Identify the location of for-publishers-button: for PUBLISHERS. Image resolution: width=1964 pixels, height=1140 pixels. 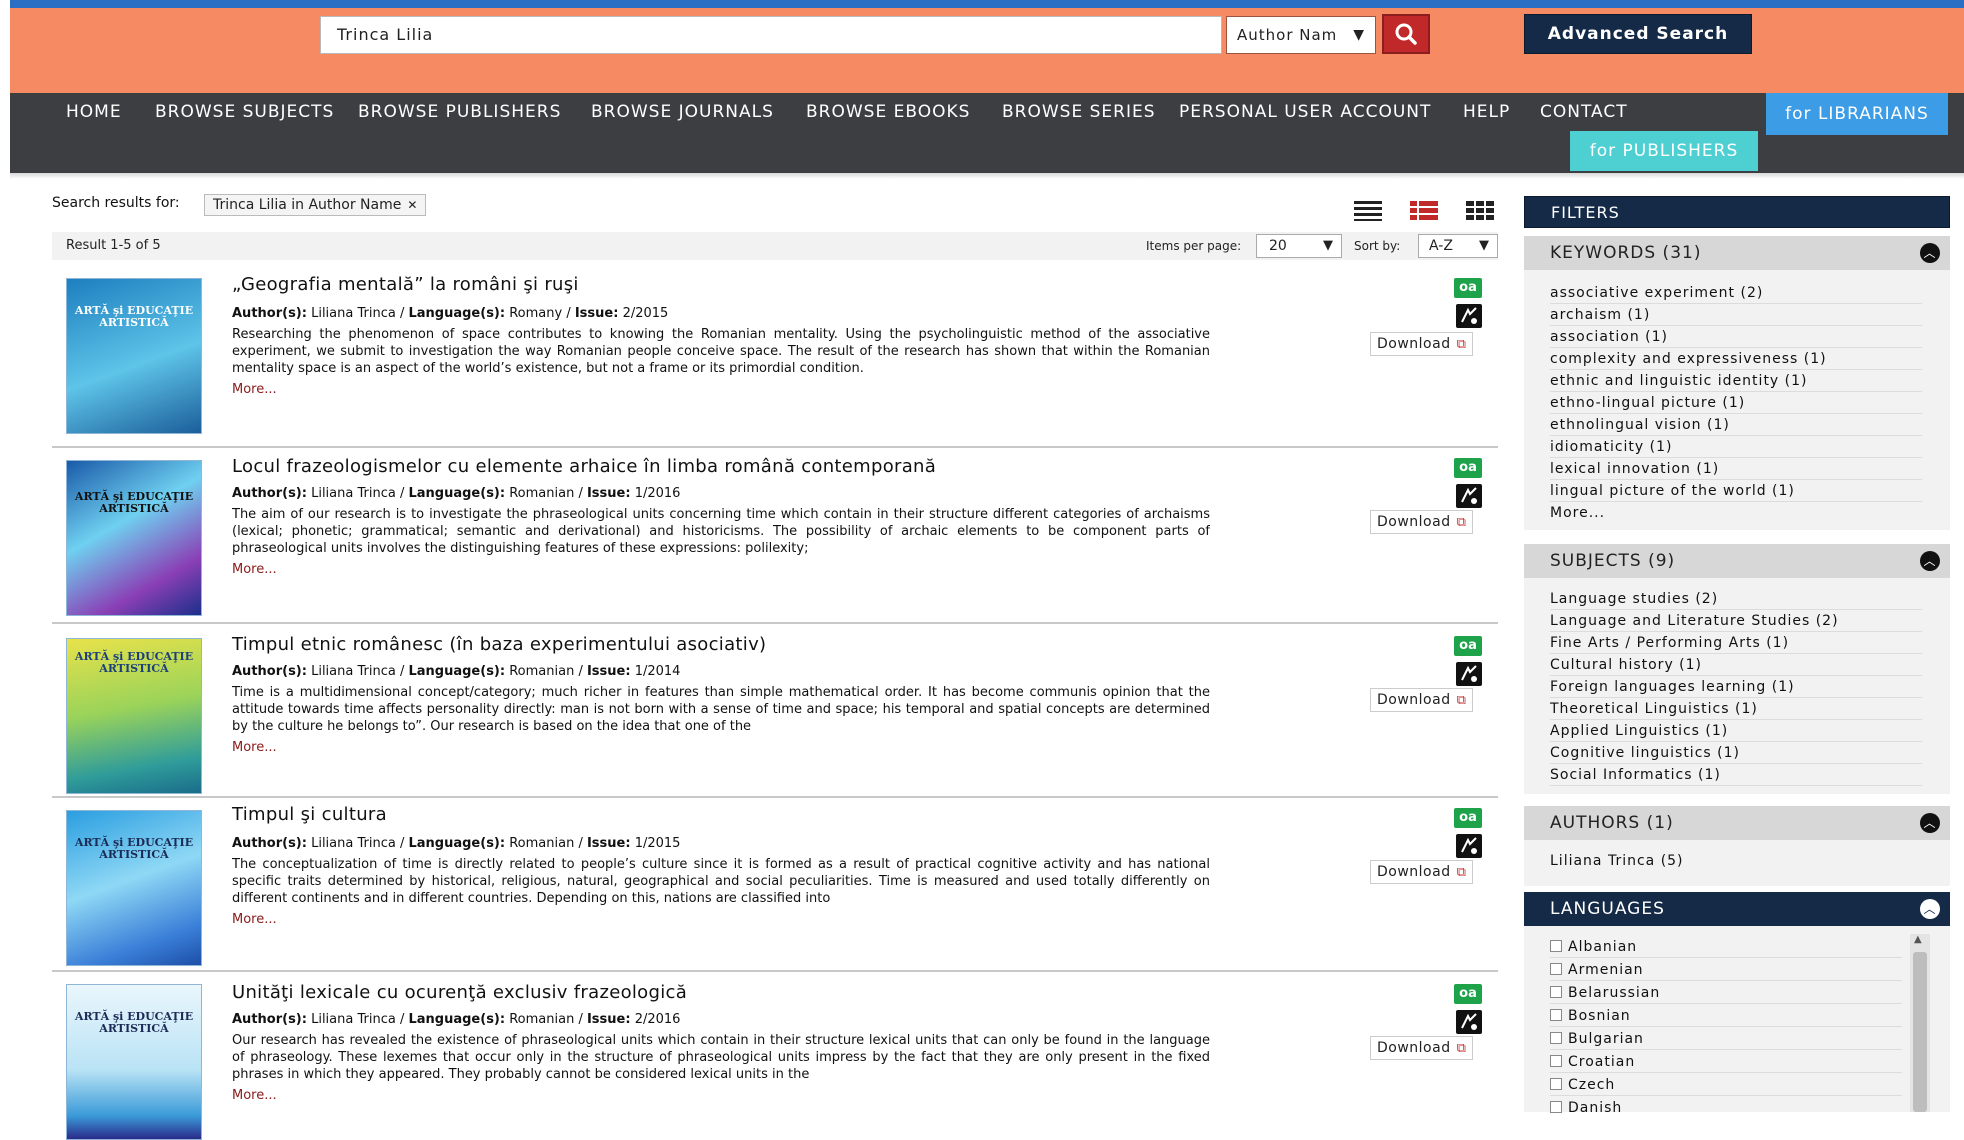
(1664, 151).